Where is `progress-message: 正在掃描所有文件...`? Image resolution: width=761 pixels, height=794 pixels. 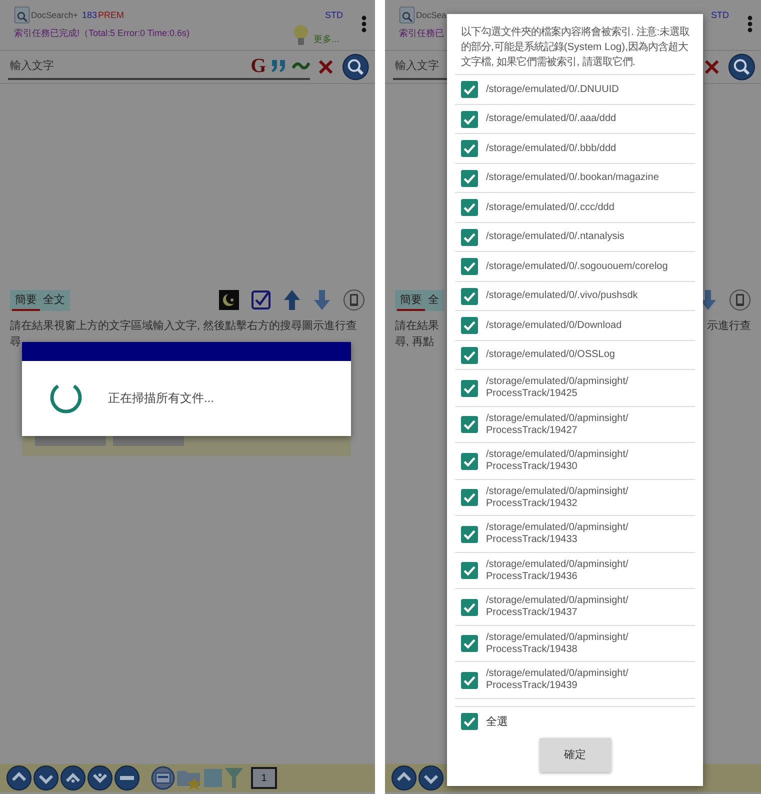
progress-message: 正在掃描所有文件... is located at coordinates (161, 398).